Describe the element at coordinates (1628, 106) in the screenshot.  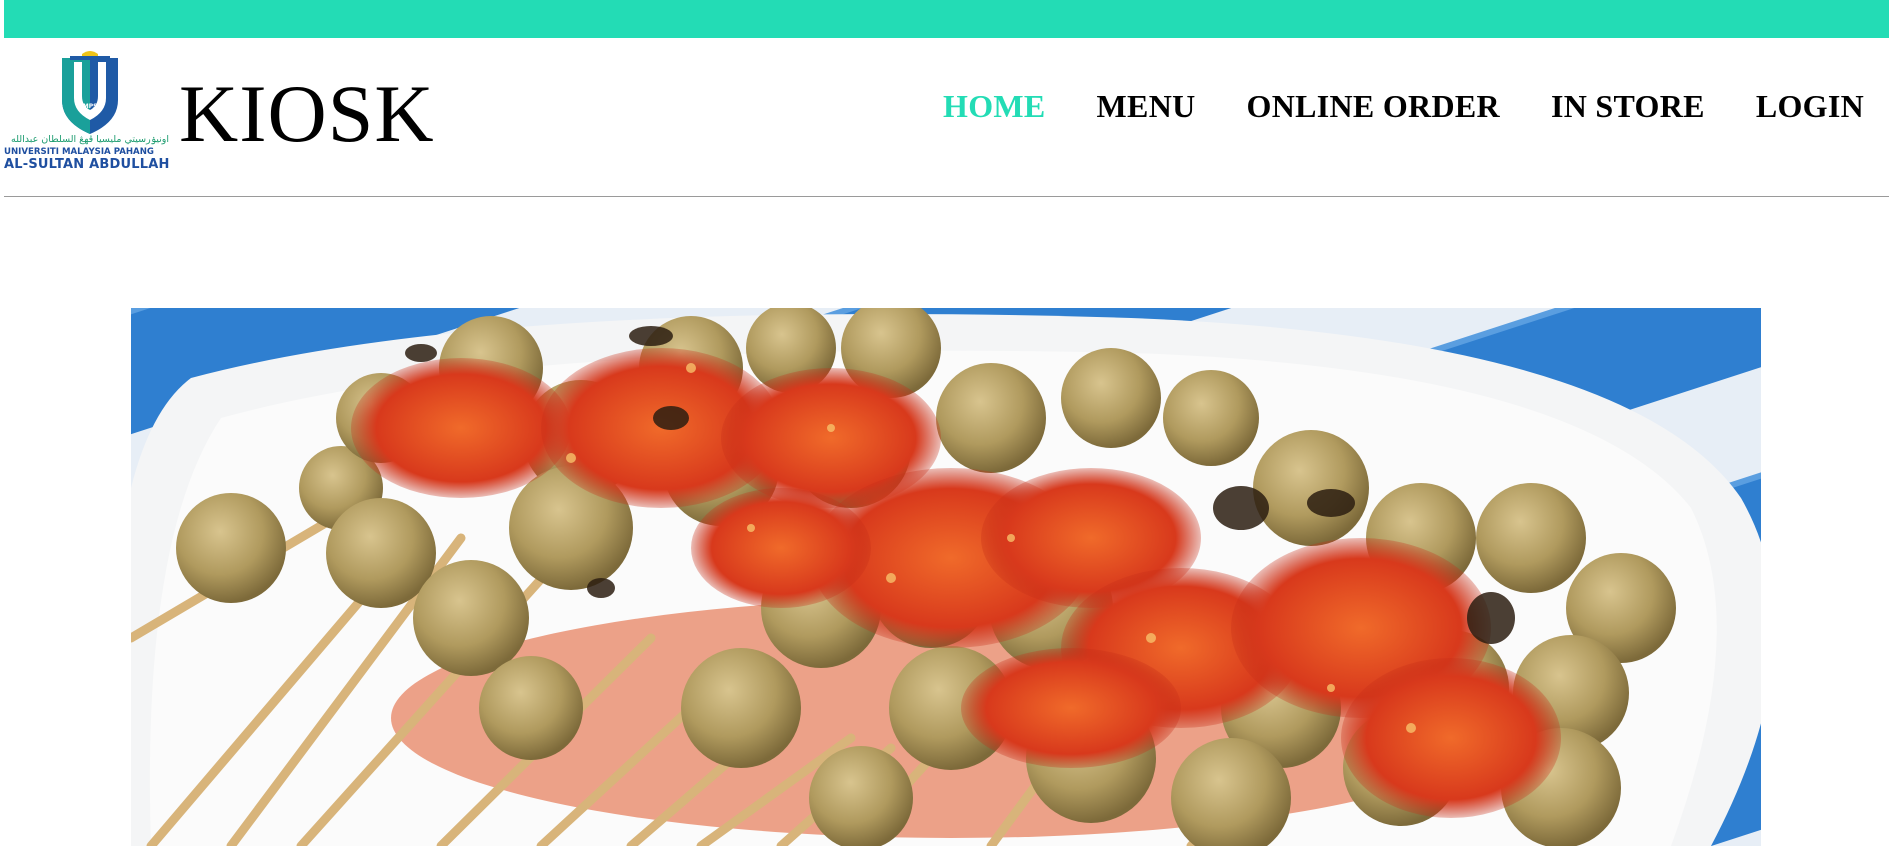
I see `nav-item-in-store: IN STORE` at that location.